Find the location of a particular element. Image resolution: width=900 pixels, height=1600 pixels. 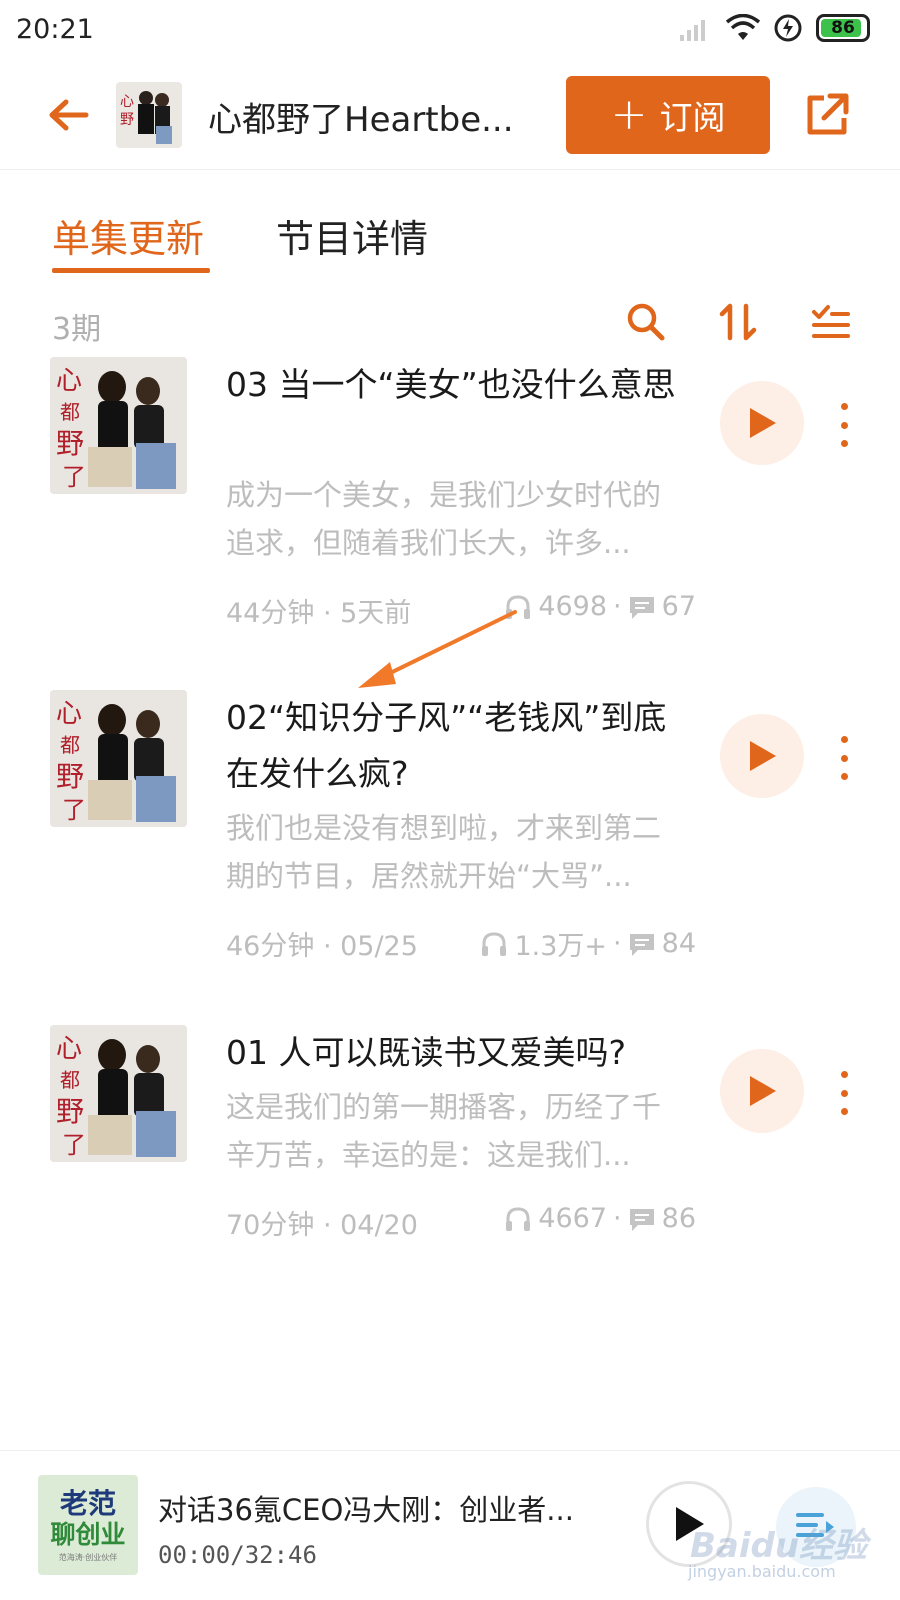

battery-level: 86 is located at coordinates (843, 28).